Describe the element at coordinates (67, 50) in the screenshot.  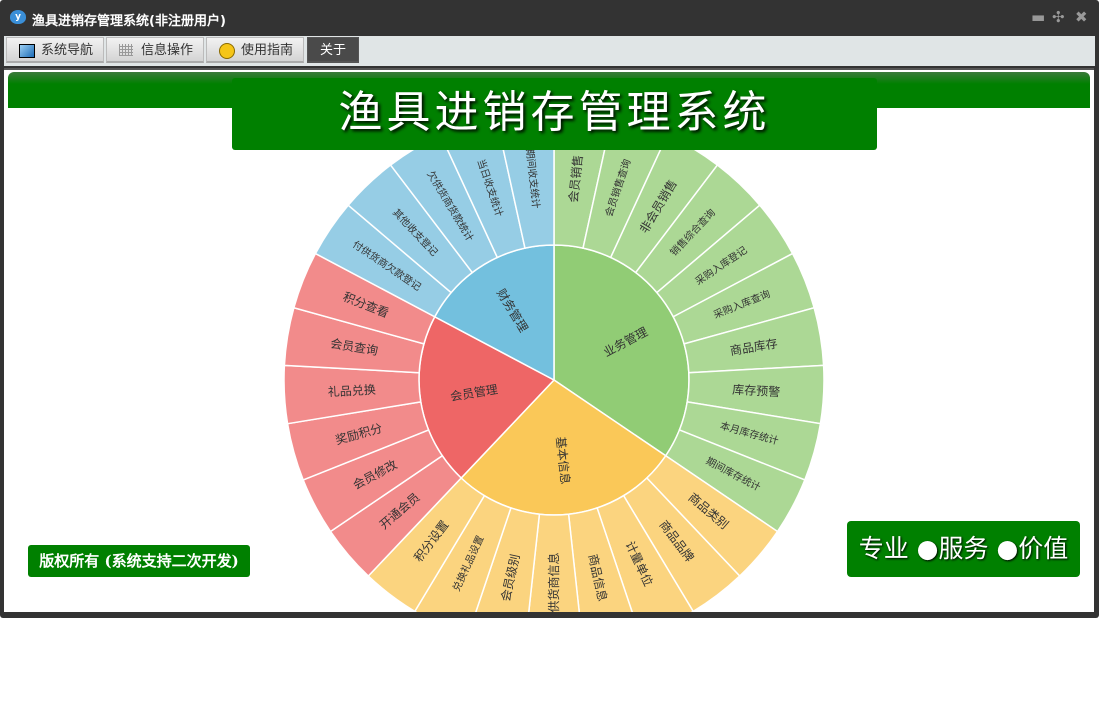
I see `tab-label: 系统导航` at that location.